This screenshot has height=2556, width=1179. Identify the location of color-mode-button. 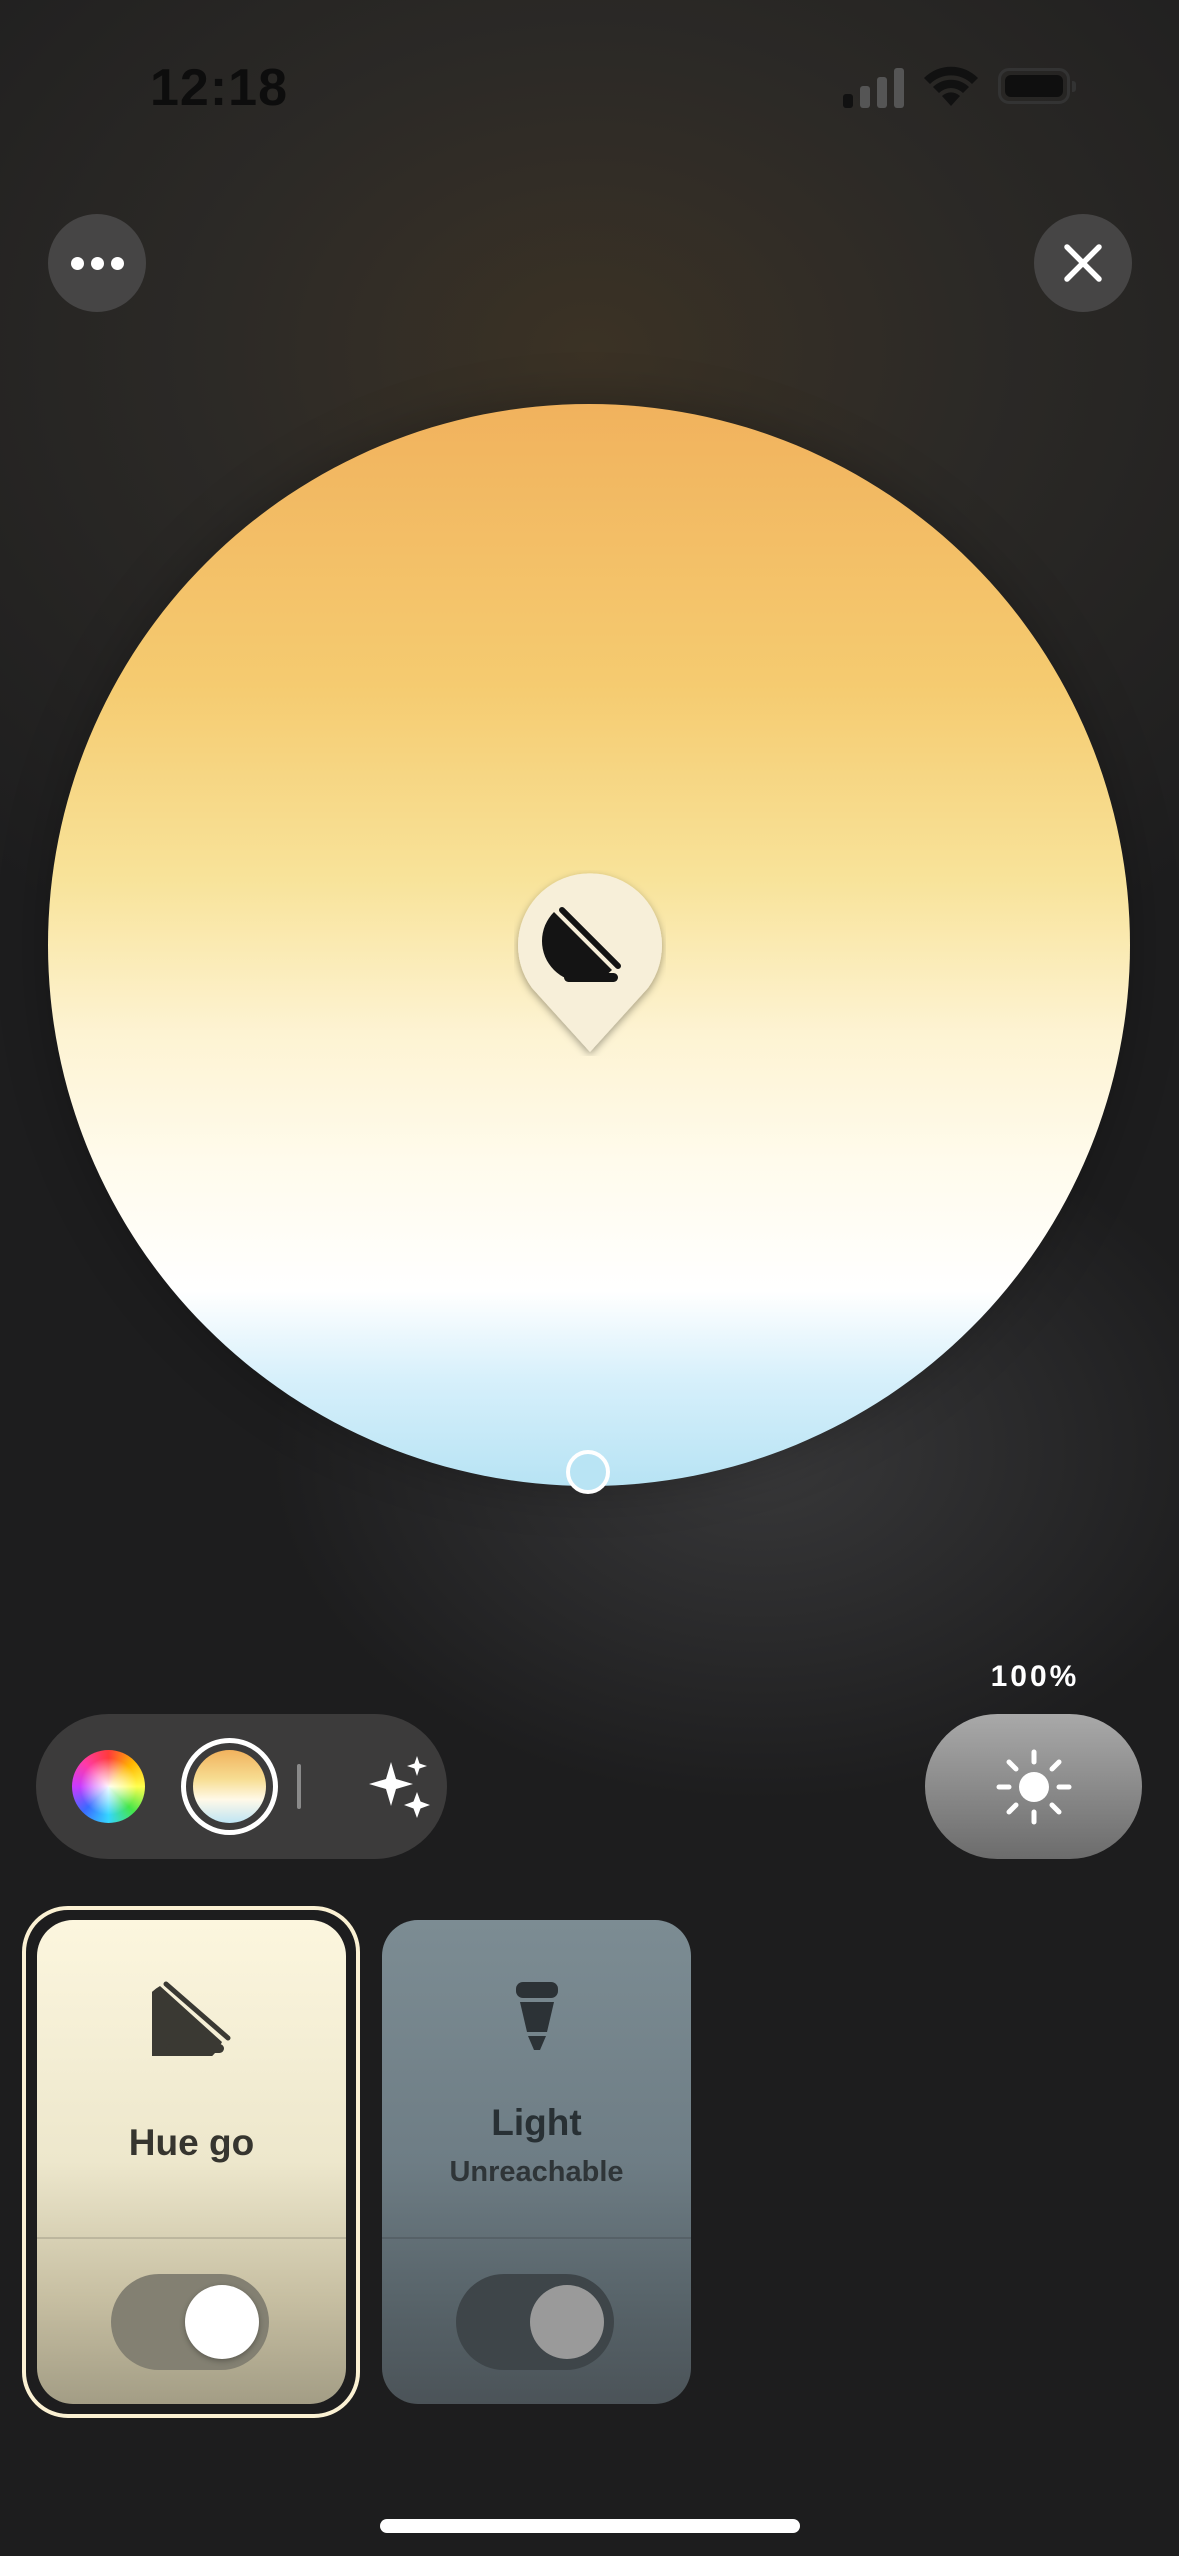
(108, 1786).